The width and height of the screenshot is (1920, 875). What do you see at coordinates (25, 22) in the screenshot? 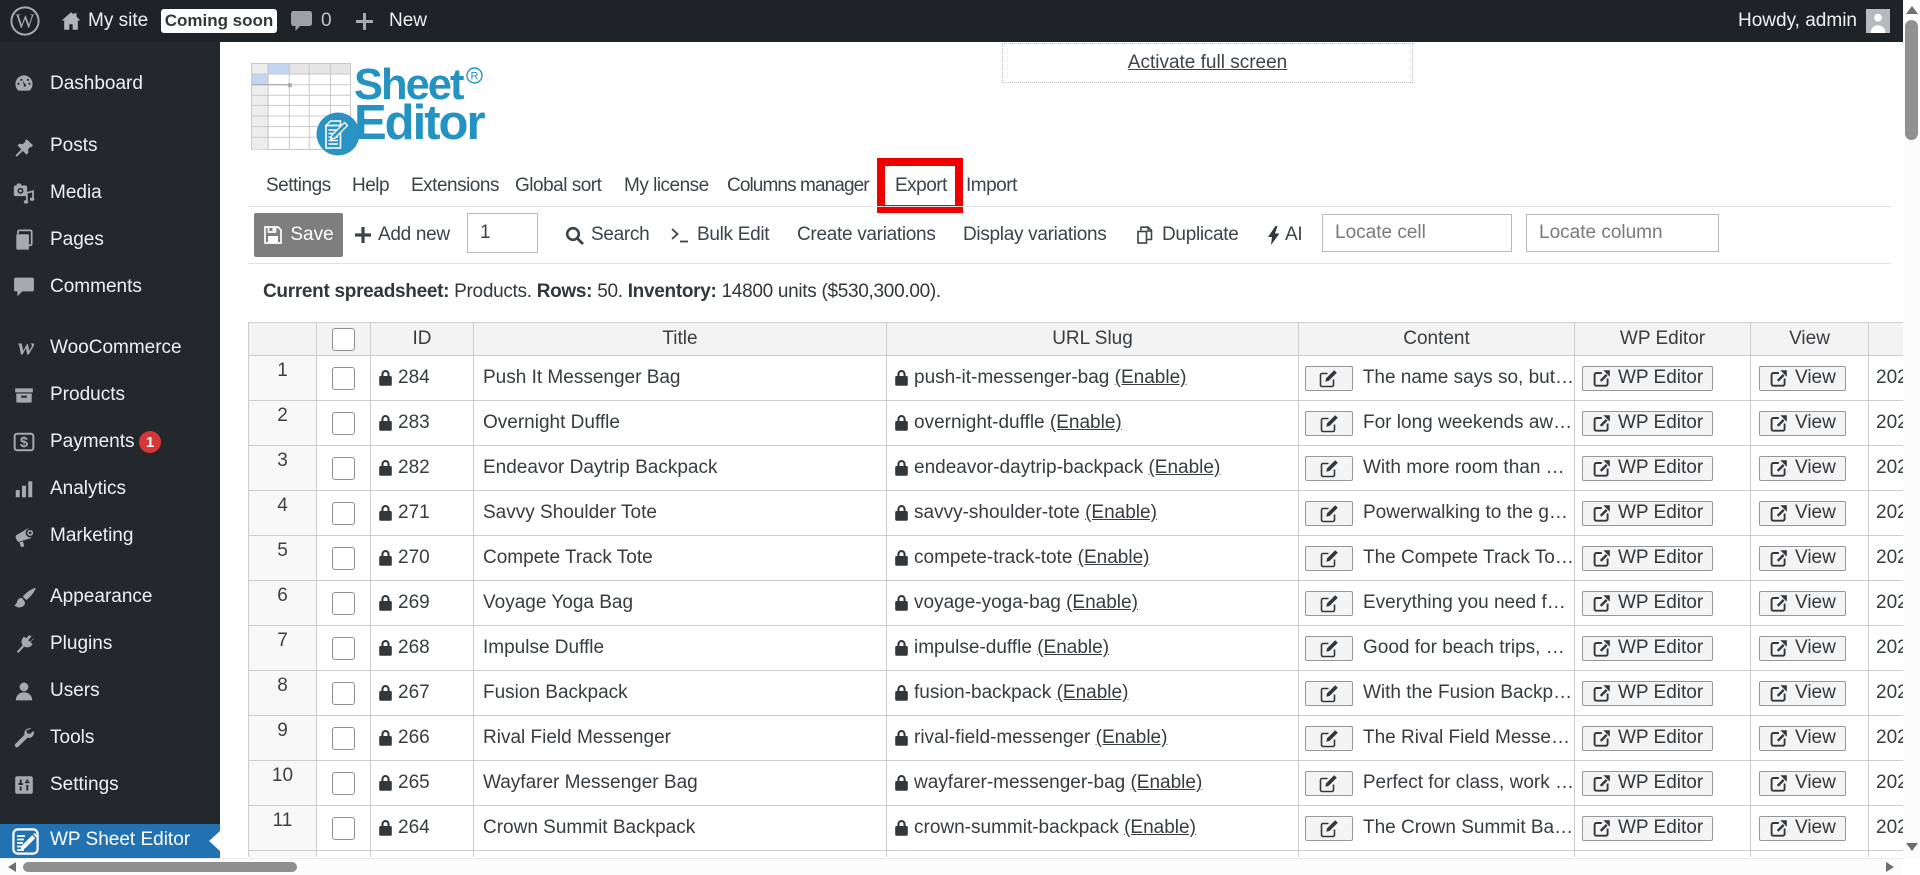
I see `svg-text: W` at bounding box center [25, 22].